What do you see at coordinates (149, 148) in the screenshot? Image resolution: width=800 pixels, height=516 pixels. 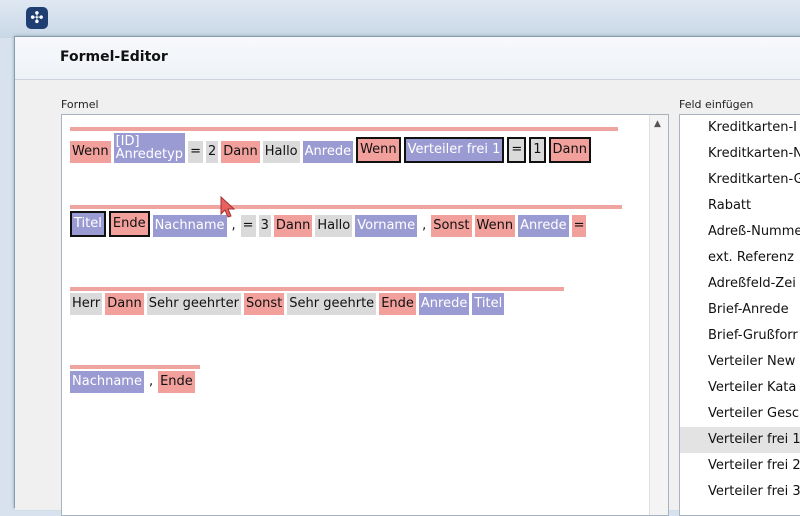 I see `formula-token-field: [ID] Anredetyp` at bounding box center [149, 148].